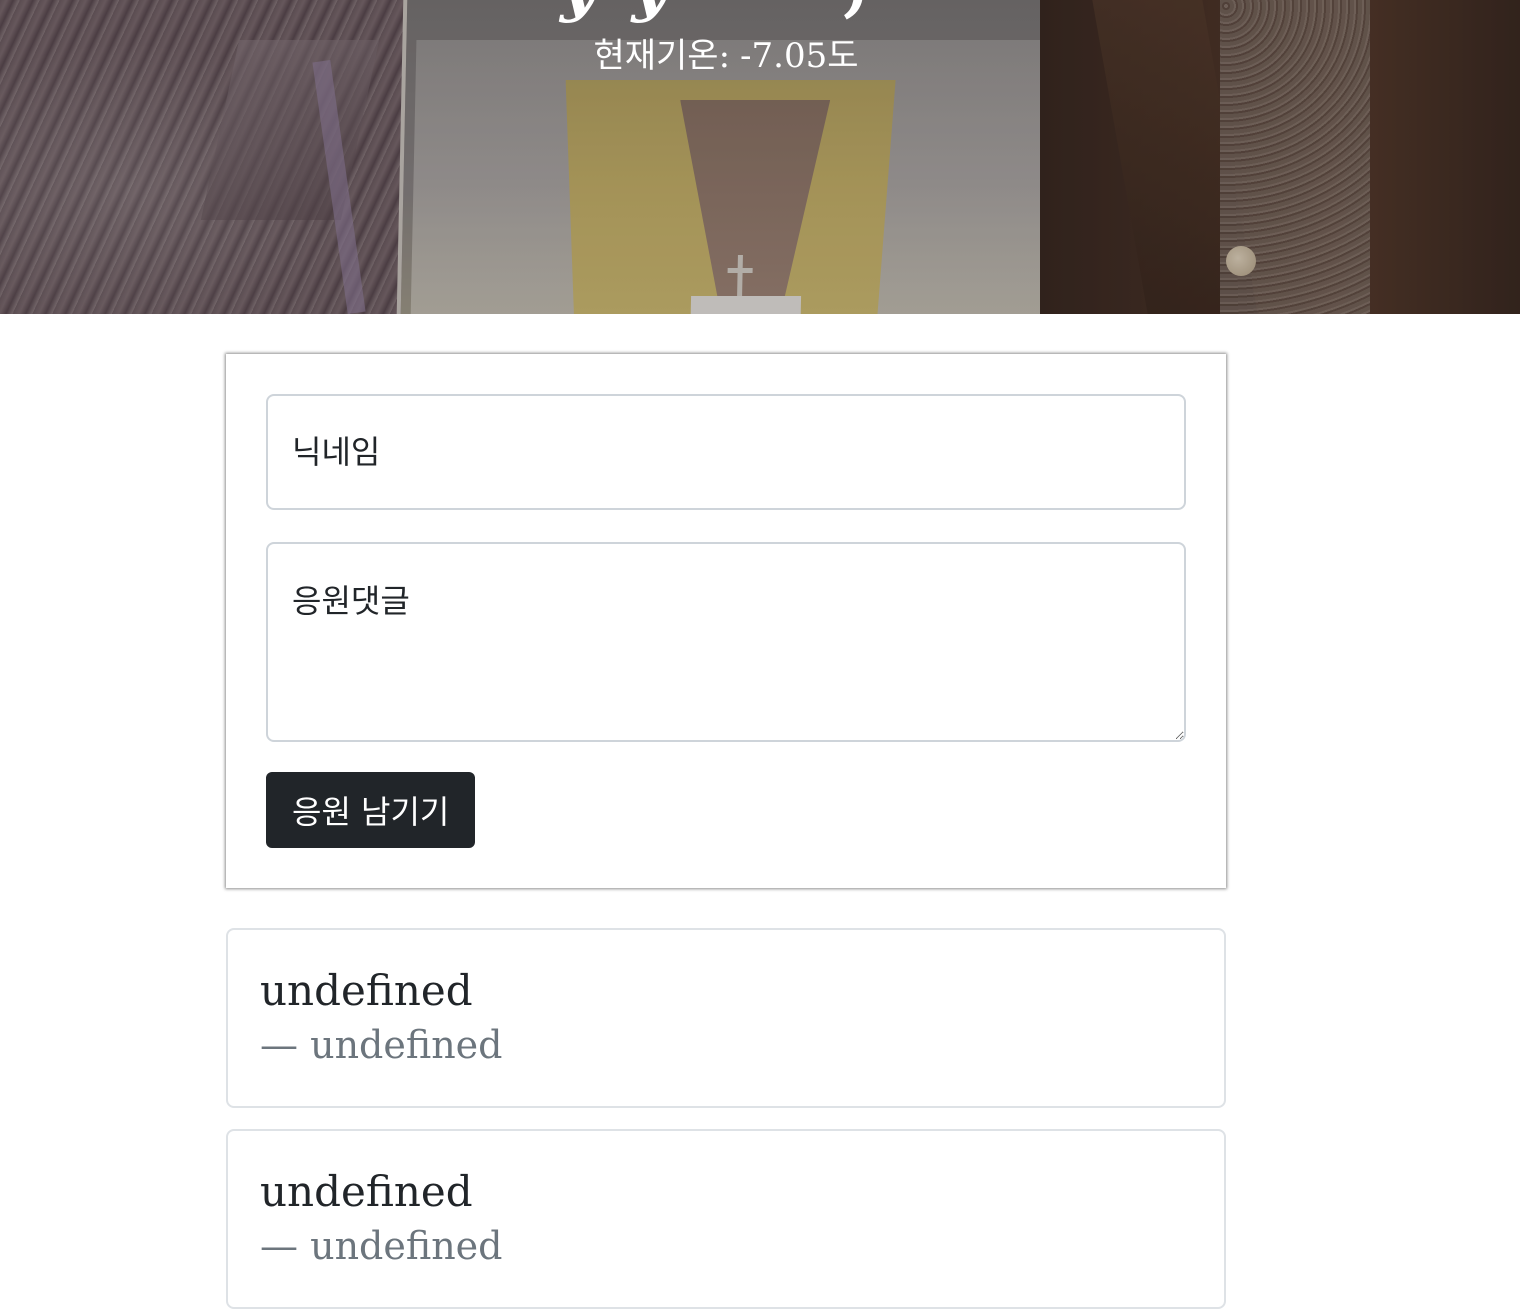 Image resolution: width=1520 pixels, height=1309 pixels. I want to click on nickname-input, so click(726, 452).